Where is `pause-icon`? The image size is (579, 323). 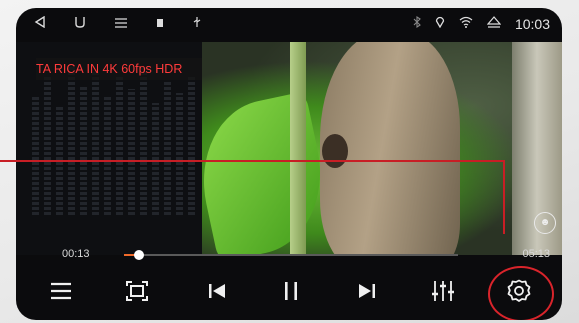
pause-icon is located at coordinates (291, 291).